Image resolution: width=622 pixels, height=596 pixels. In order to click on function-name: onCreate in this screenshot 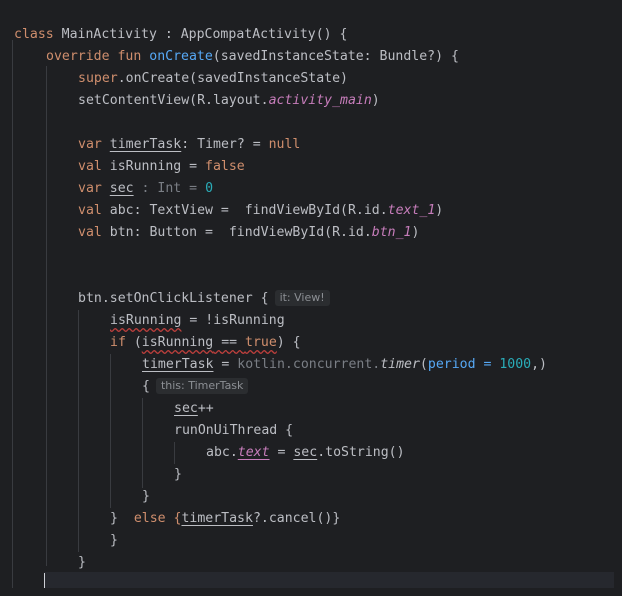, I will do `click(181, 56)`.